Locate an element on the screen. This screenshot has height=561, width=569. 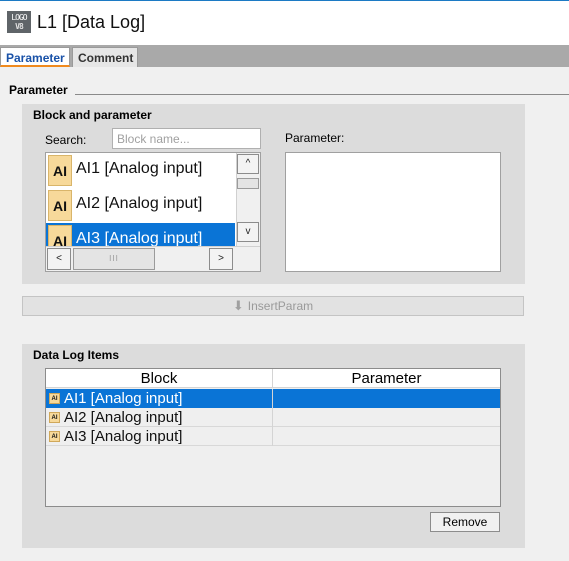
scroll-left-button: < is located at coordinates (59, 259).